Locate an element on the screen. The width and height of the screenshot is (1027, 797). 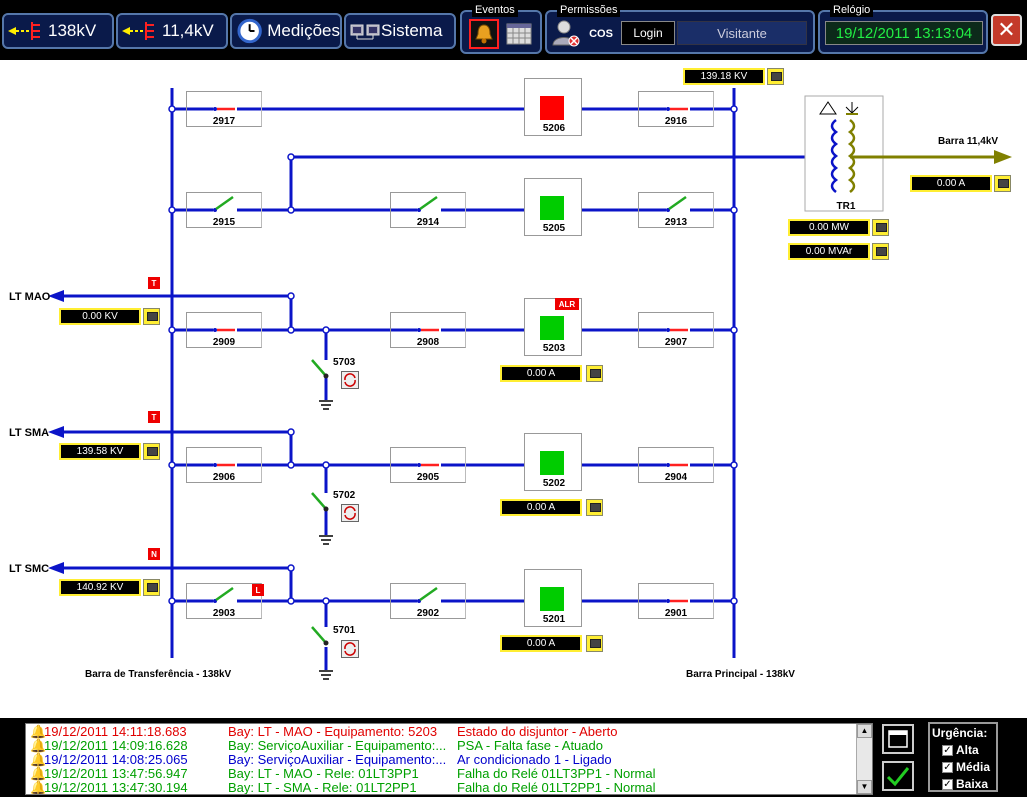
tr1-label: TR1 is located at coordinates (846, 206).